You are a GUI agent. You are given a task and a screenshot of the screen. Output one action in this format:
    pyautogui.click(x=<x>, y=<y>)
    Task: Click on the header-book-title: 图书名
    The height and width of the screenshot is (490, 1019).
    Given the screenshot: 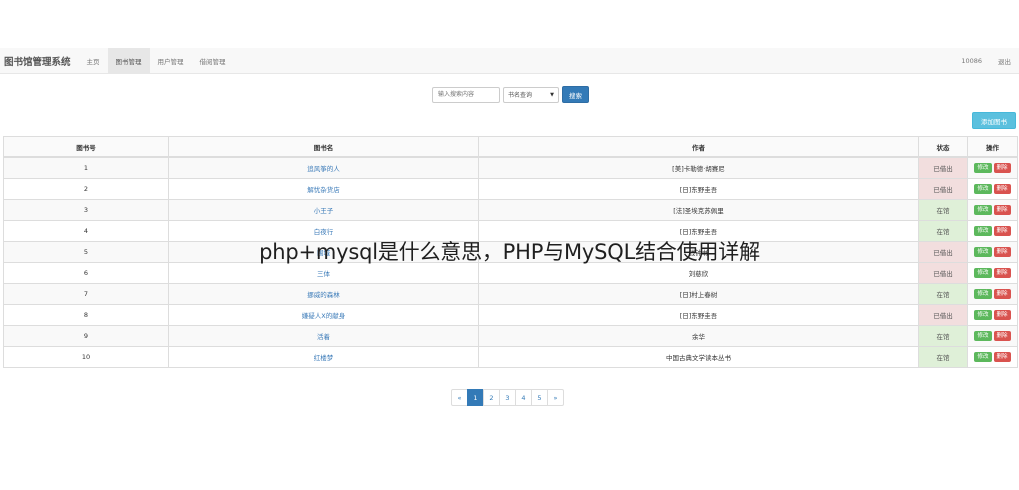 What is the action you would take?
    pyautogui.click(x=323, y=147)
    